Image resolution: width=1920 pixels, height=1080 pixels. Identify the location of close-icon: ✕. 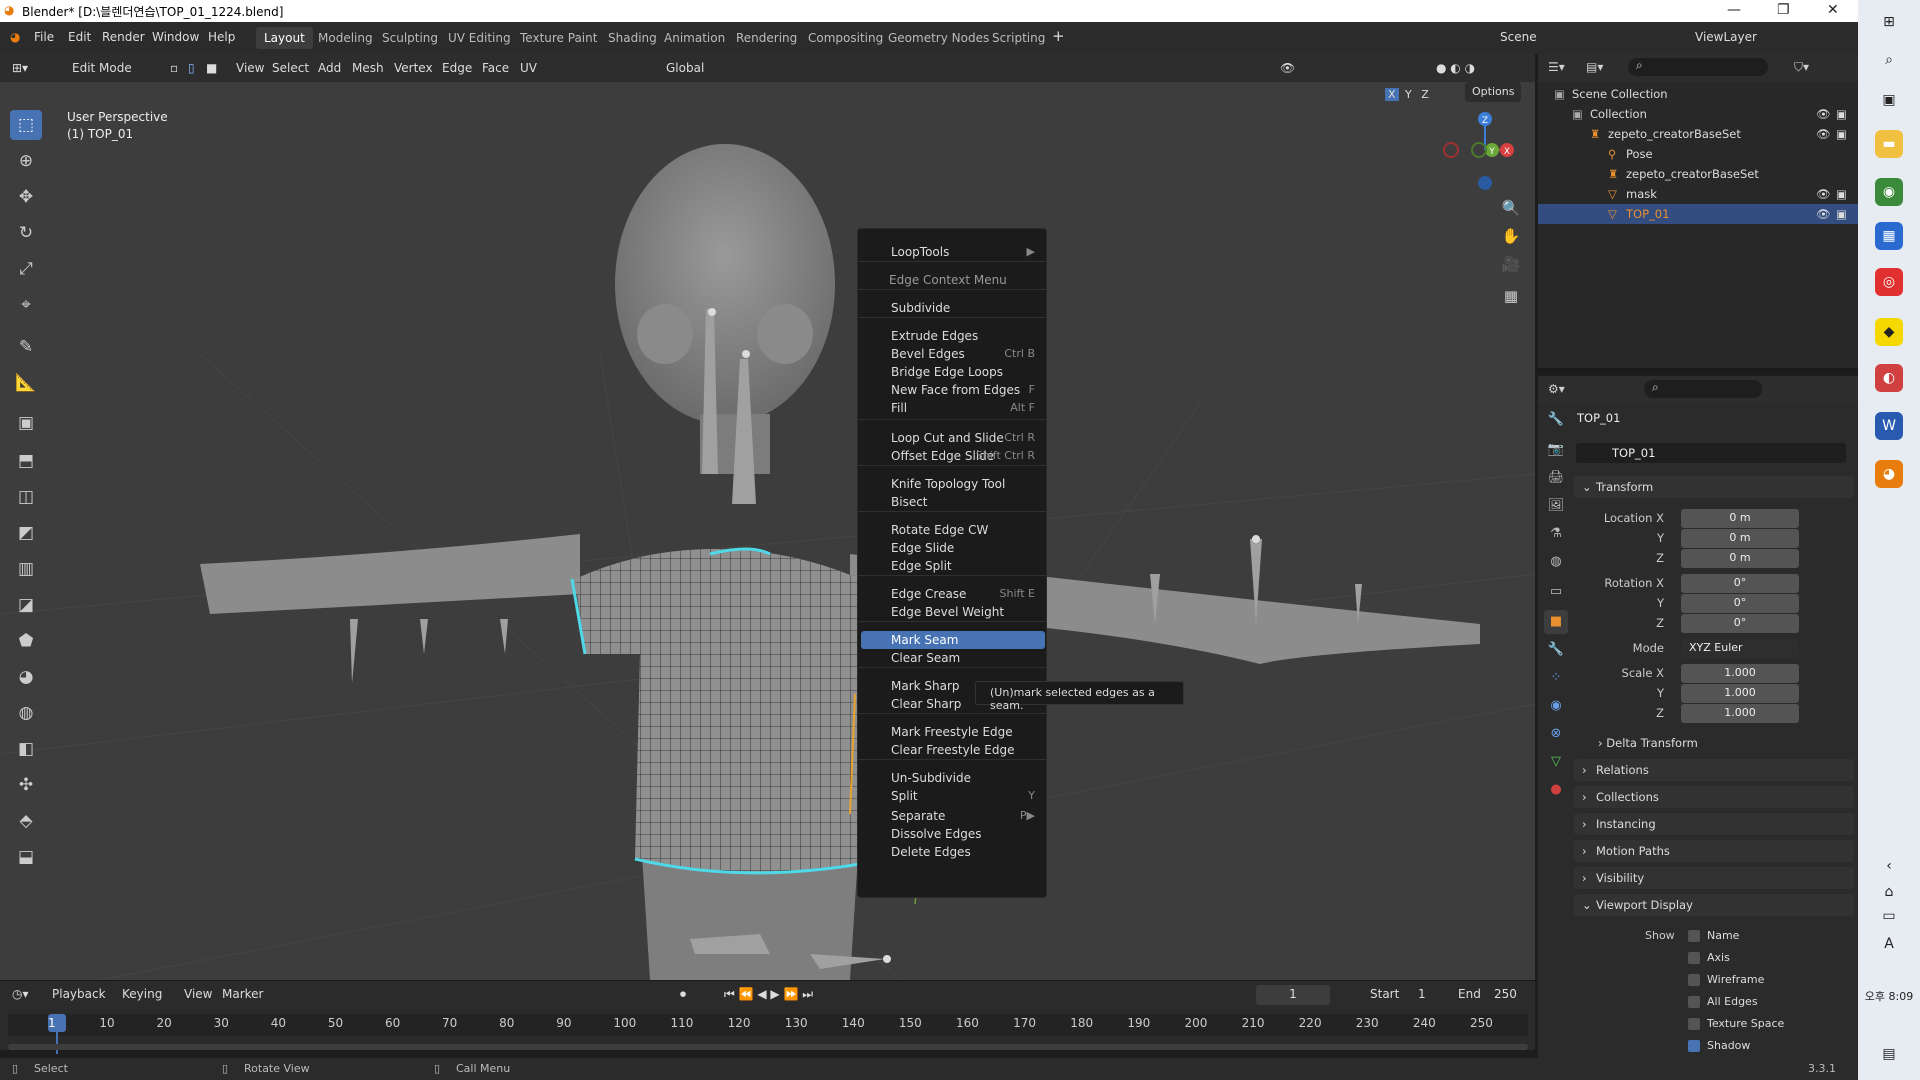
(1833, 10).